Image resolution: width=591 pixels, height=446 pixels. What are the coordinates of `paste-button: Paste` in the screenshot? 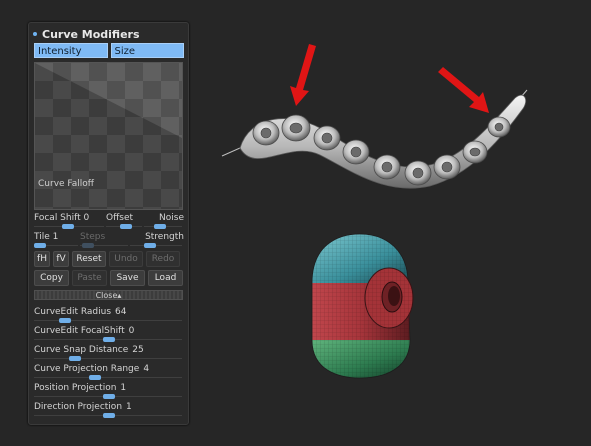 It's located at (89, 278).